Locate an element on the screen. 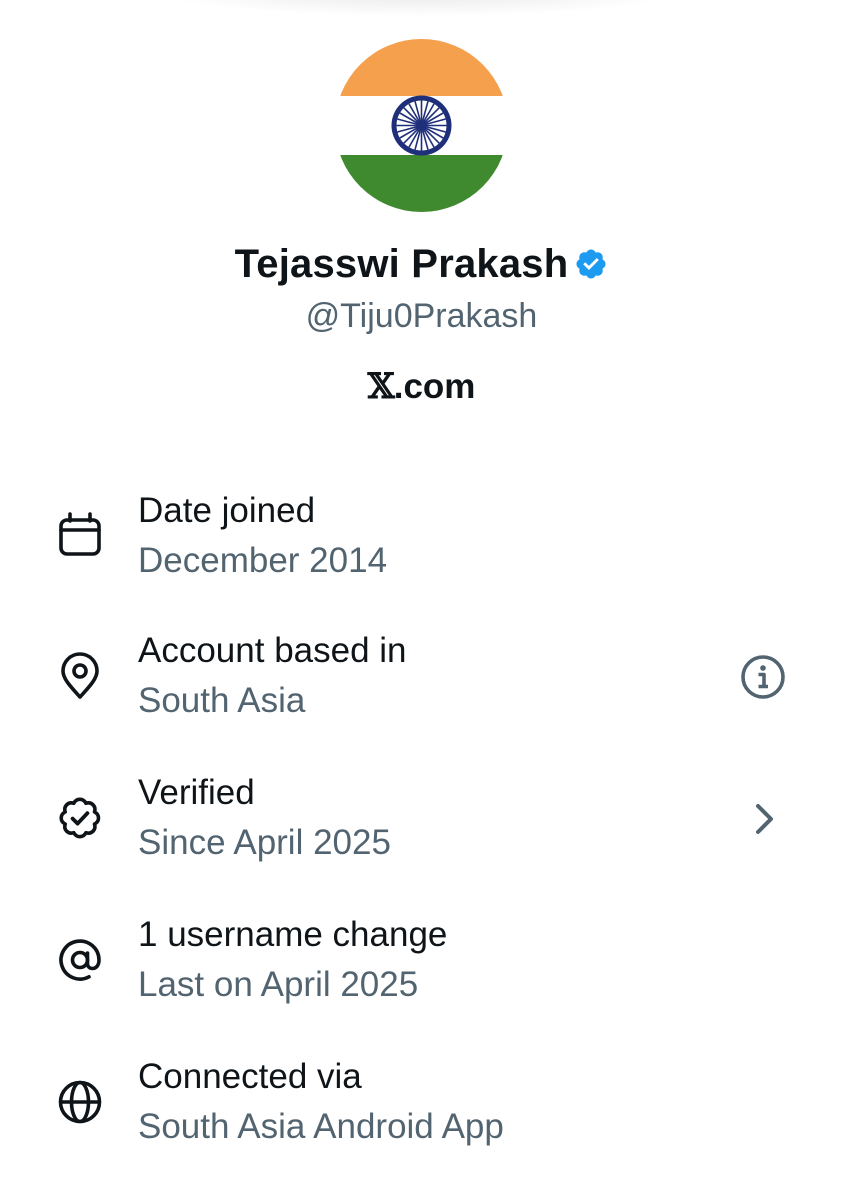 The height and width of the screenshot is (1200, 843). info-row-username-change: 1 username change Last on April 2025 is located at coordinates (421, 968).